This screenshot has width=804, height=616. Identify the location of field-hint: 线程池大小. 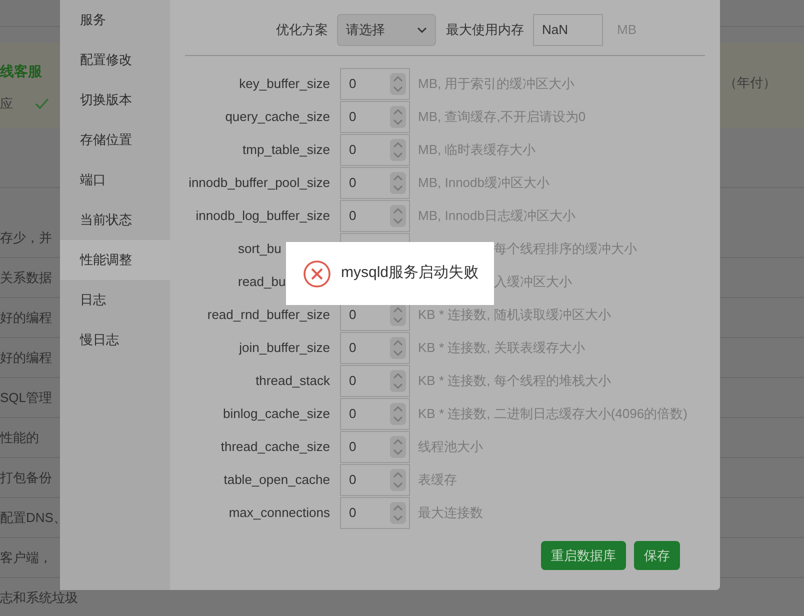
(450, 447).